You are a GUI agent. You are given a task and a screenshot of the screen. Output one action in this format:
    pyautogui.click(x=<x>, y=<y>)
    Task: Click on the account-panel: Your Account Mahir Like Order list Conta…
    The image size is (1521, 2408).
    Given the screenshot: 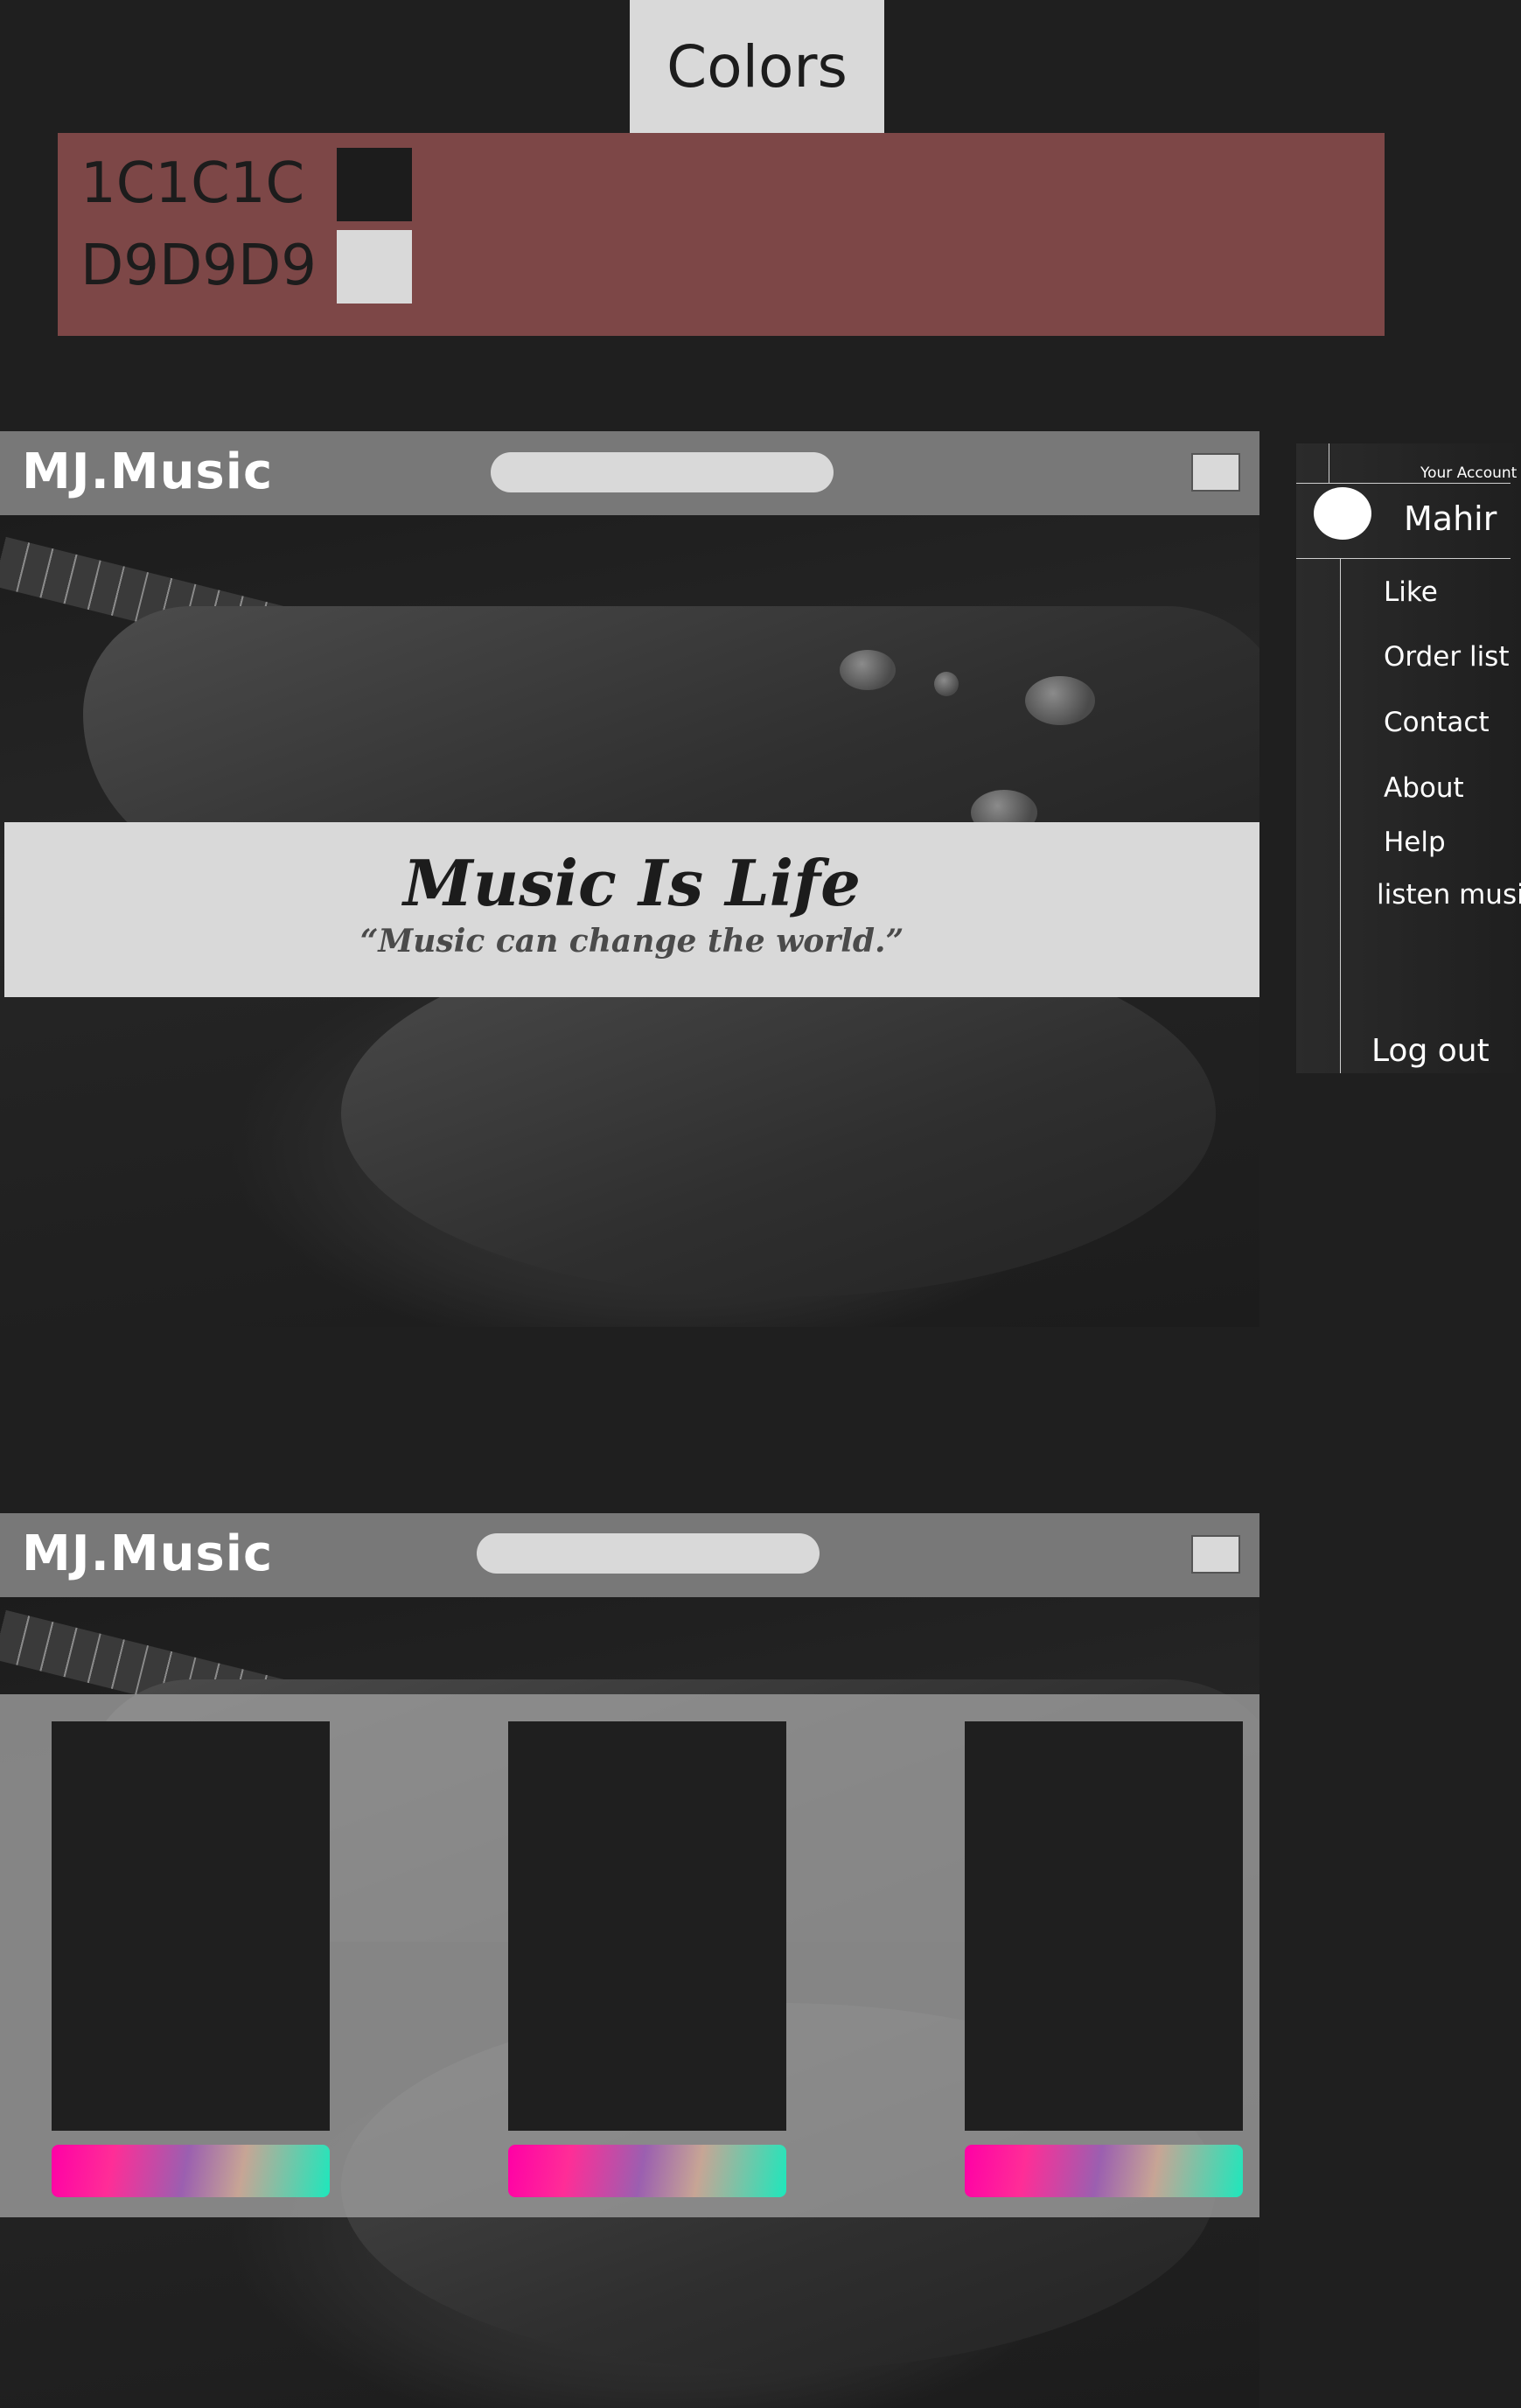 What is the action you would take?
    pyautogui.click(x=1408, y=758)
    